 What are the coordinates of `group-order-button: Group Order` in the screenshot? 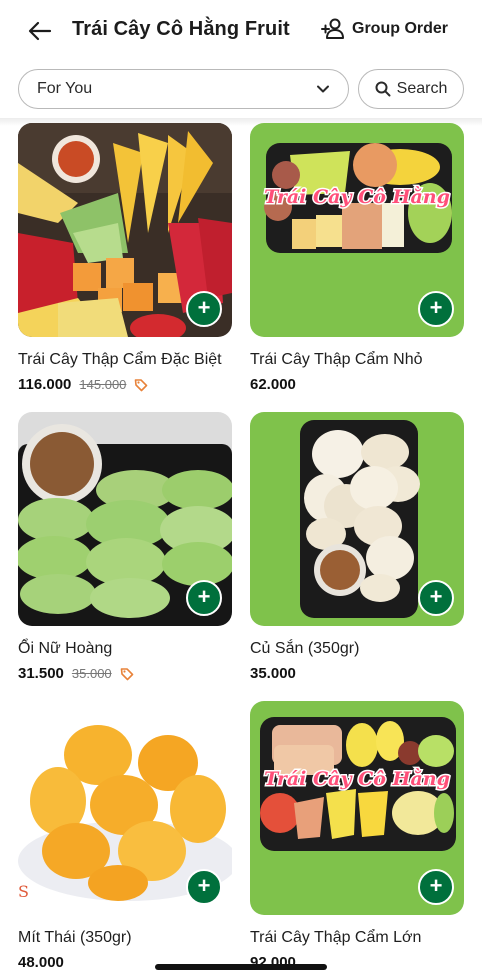 It's located at (384, 29).